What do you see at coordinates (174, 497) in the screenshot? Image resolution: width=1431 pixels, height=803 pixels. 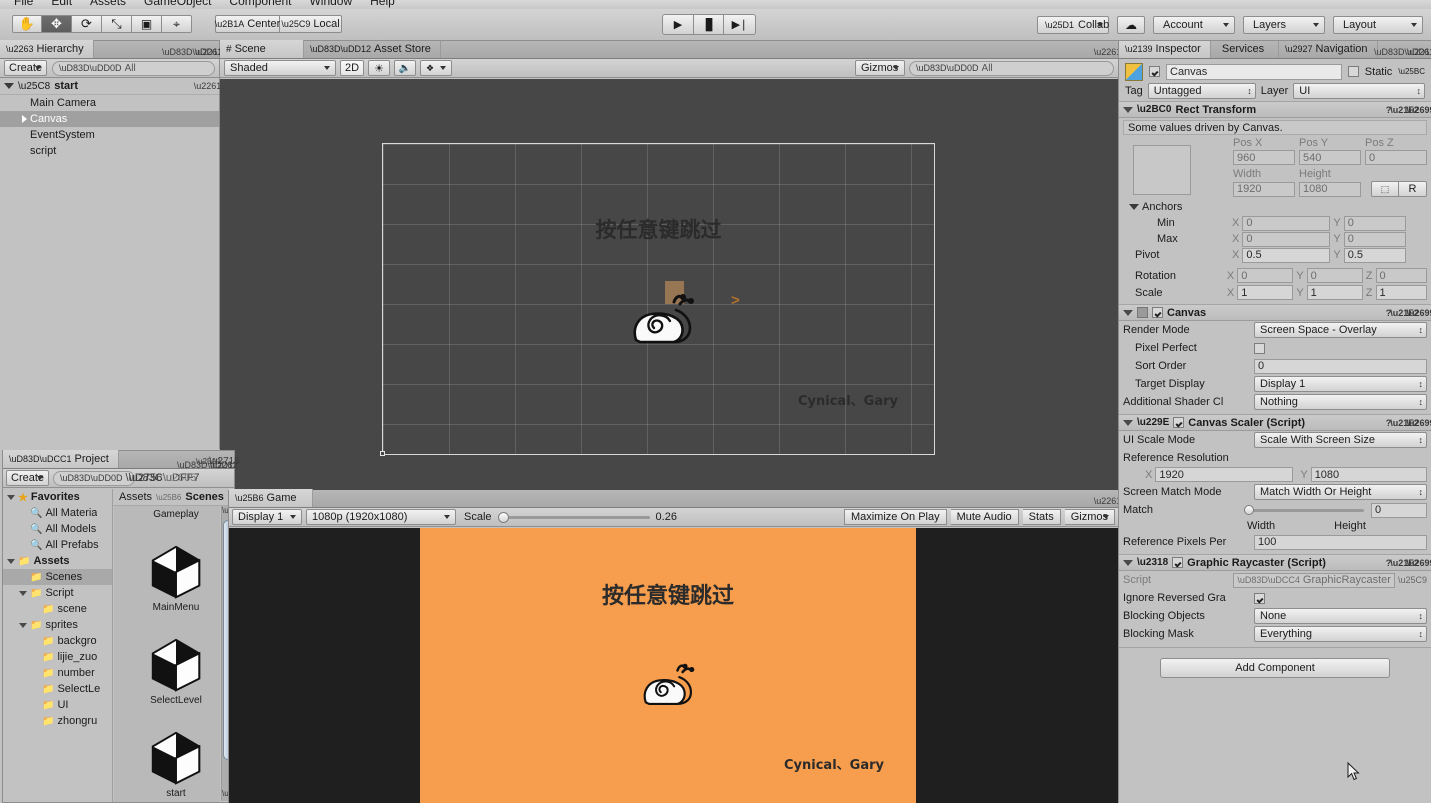 I see `project-breadcrumb: Assets \u25B6 Scenes` at bounding box center [174, 497].